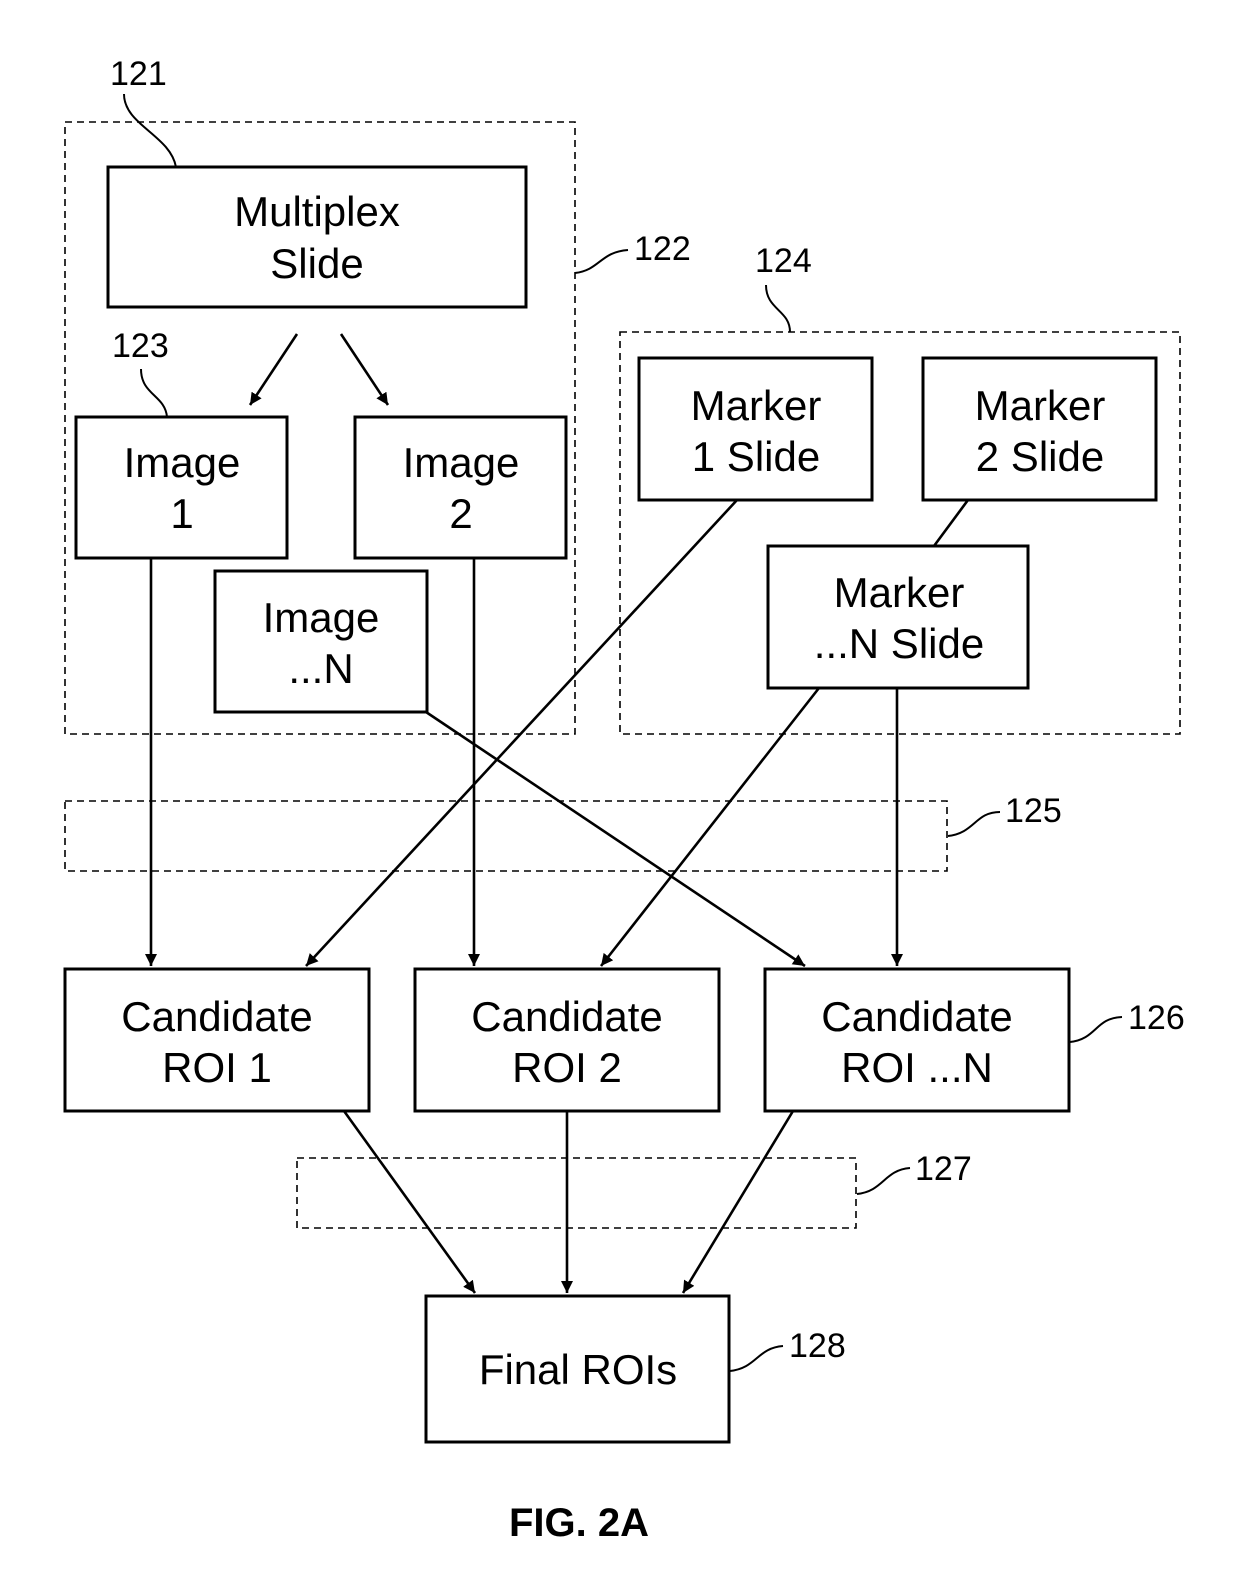 This screenshot has height=1581, width=1240. Describe the element at coordinates (460, 513) in the screenshot. I see `node-label-line: 2` at that location.